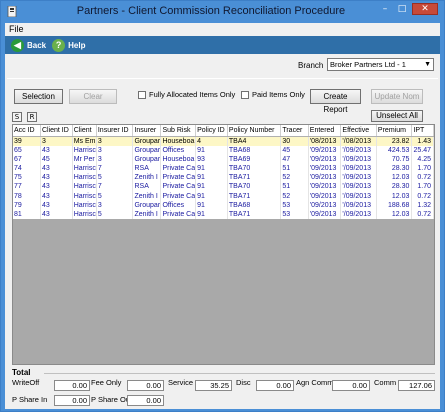 This screenshot has width=445, height=412. Describe the element at coordinates (394, 131) in the screenshot. I see `column-header: Premium` at that location.